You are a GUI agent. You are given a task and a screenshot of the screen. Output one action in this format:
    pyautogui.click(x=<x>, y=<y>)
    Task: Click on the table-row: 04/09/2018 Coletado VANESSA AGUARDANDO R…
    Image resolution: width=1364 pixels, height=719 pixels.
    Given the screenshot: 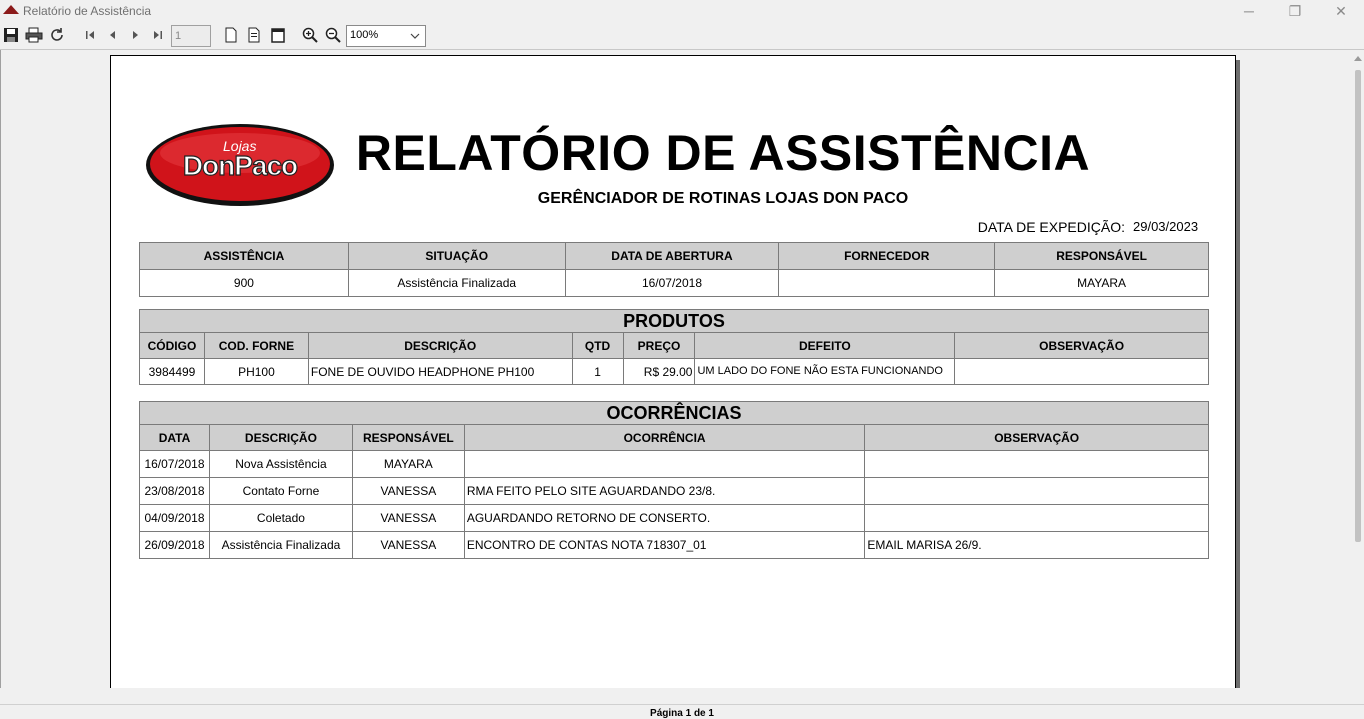 What is the action you would take?
    pyautogui.click(x=674, y=518)
    